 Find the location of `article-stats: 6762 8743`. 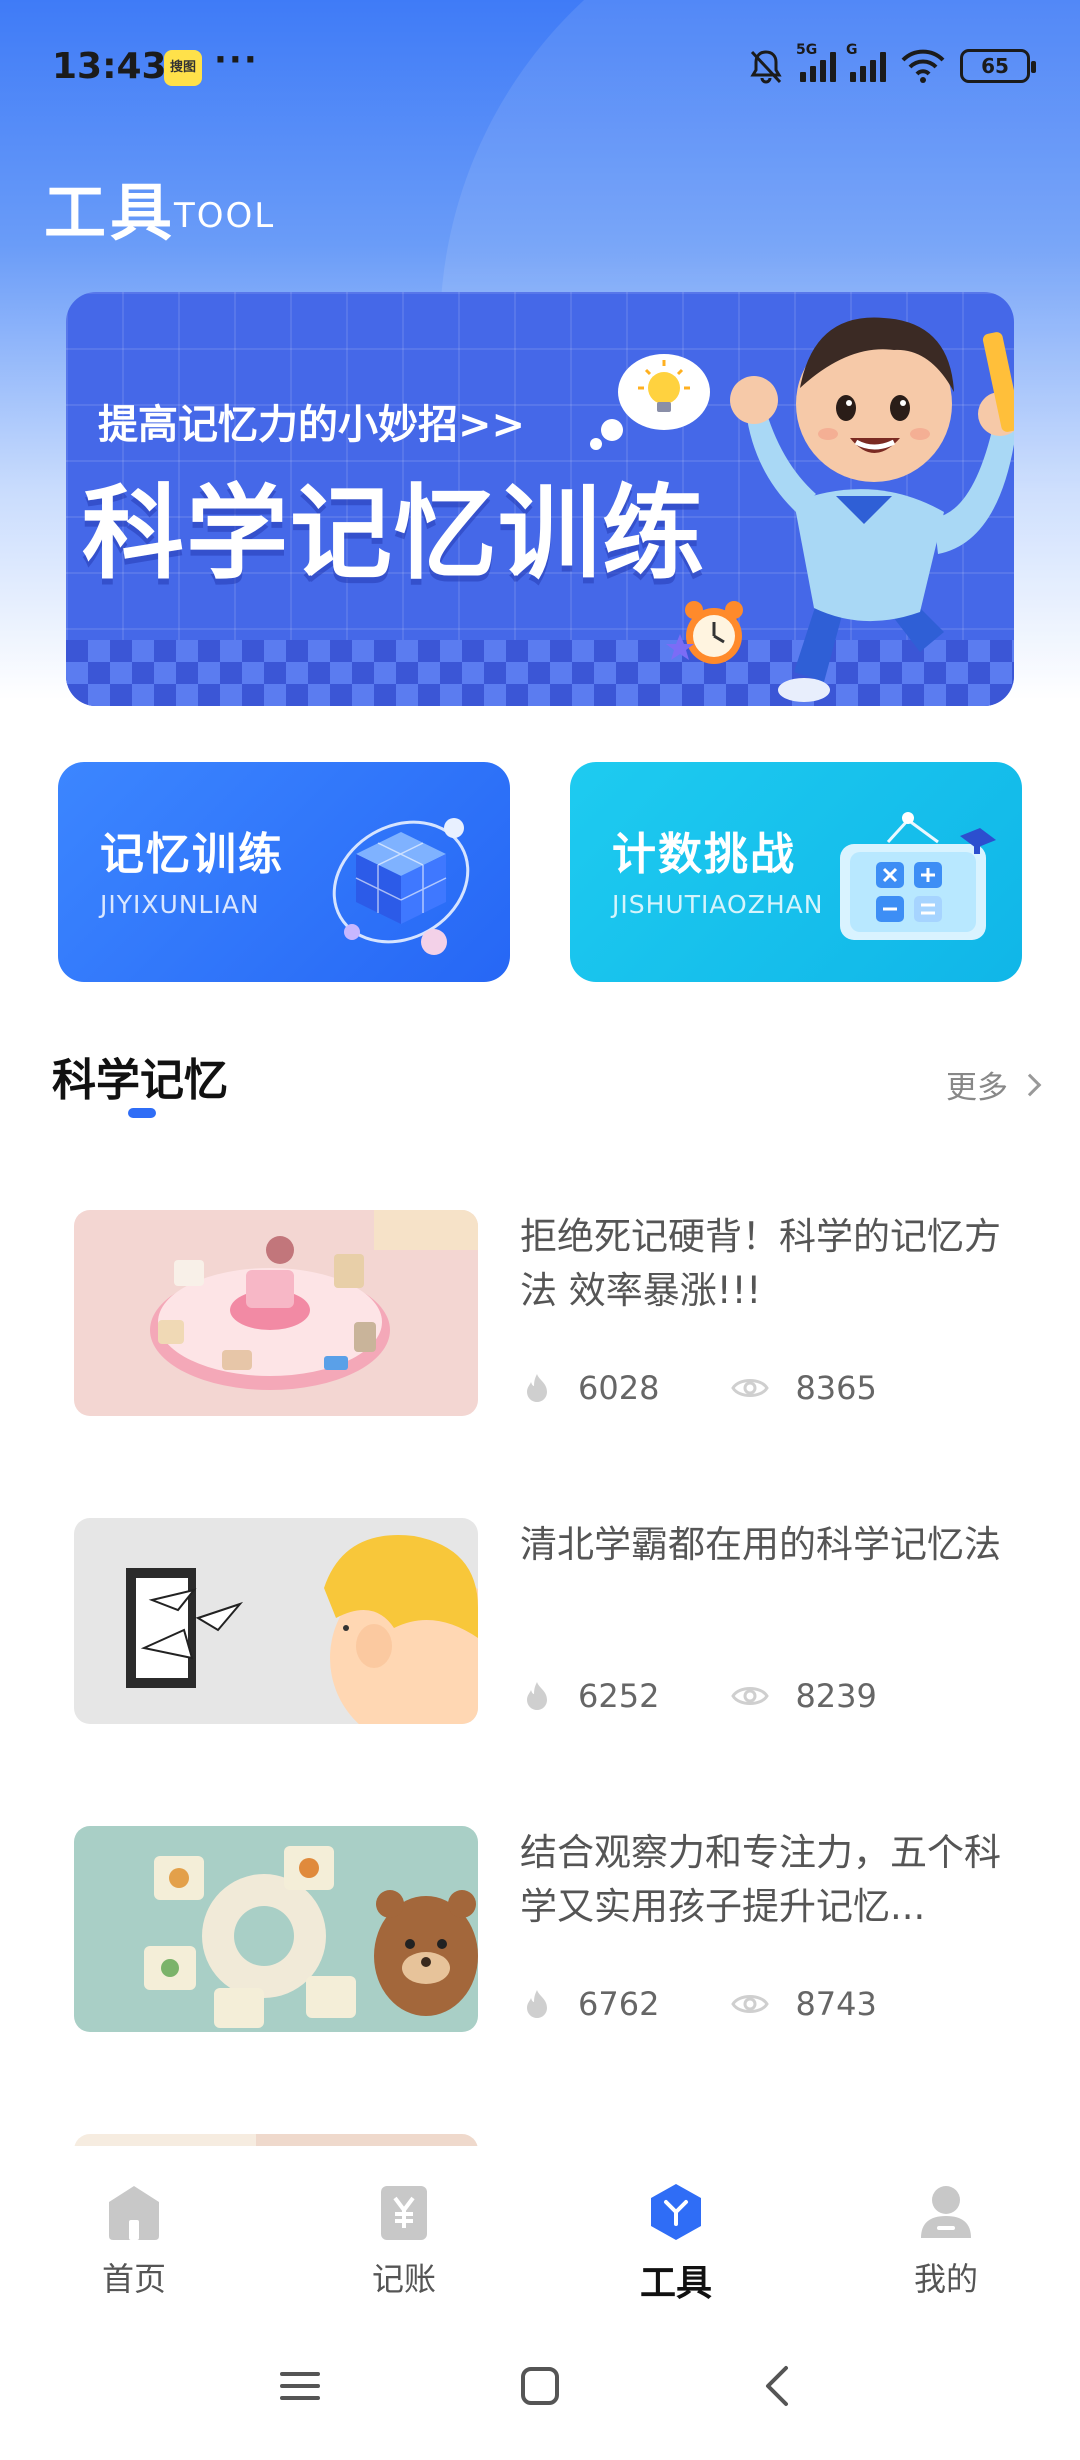

article-stats: 6762 8743 is located at coordinates (699, 2004).